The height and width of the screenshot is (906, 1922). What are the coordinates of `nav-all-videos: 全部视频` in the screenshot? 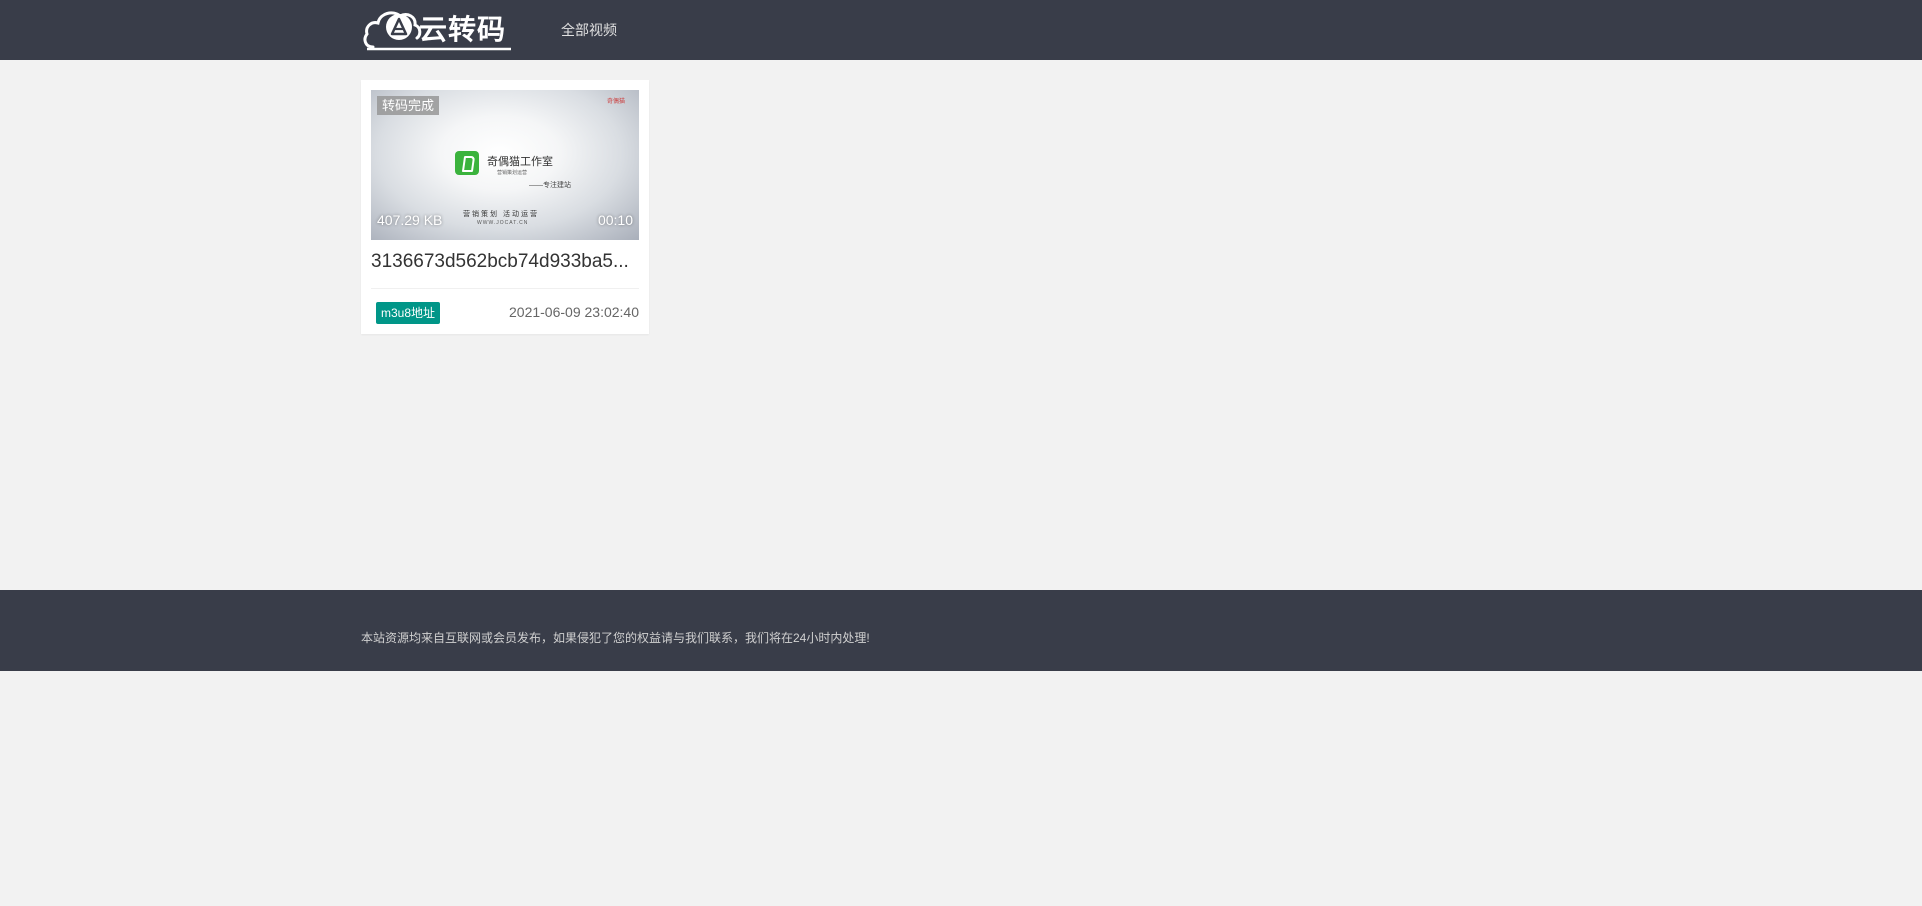 It's located at (589, 30).